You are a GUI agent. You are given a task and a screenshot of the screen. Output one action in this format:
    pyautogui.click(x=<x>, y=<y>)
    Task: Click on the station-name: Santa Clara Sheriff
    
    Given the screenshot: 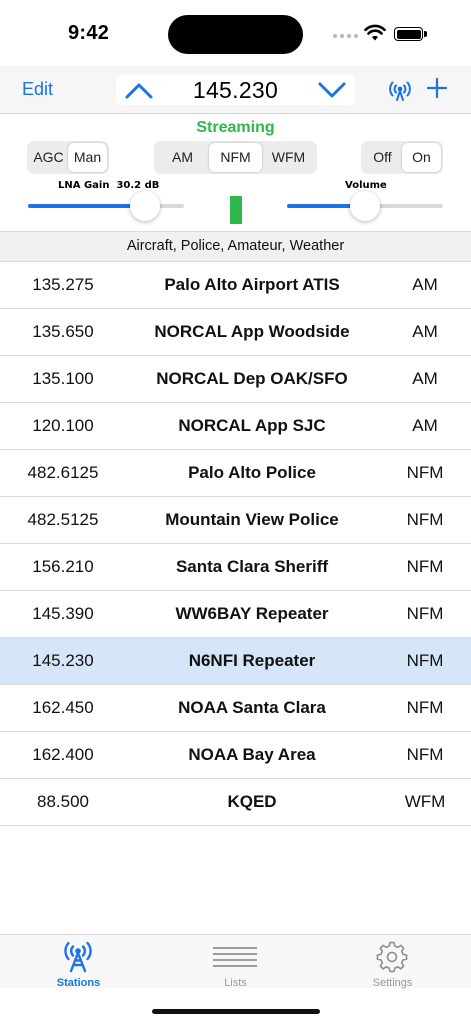 What is the action you would take?
    pyautogui.click(x=252, y=566)
    